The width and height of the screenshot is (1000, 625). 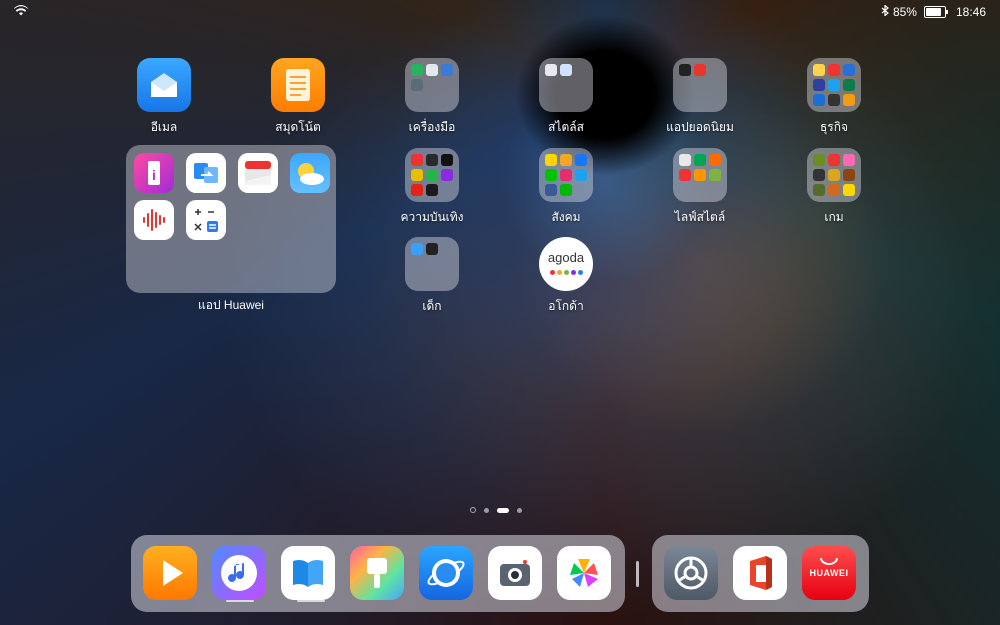 I want to click on folder-social: สังคม, so click(x=566, y=187).